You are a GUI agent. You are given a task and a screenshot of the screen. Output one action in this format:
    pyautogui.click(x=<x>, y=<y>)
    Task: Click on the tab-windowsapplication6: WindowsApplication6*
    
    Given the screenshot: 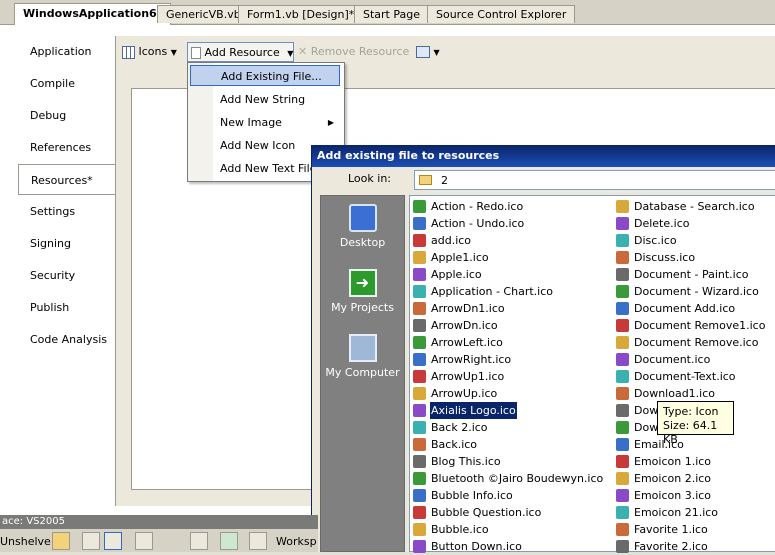 What is the action you would take?
    pyautogui.click(x=93, y=14)
    